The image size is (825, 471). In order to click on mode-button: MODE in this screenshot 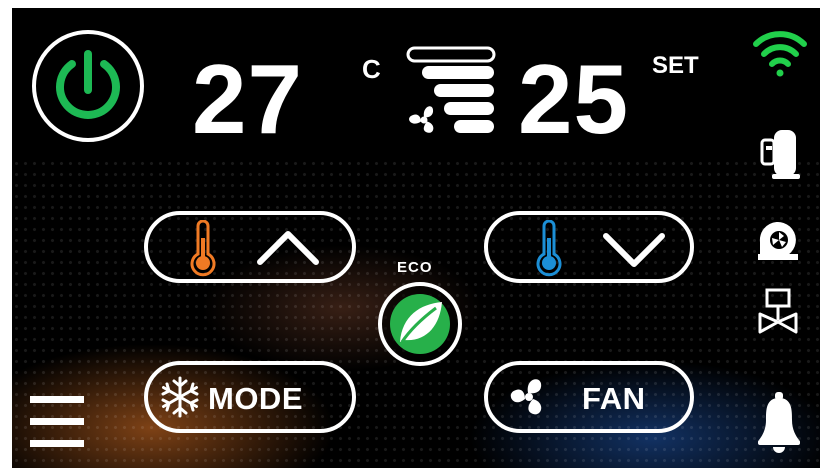, I will do `click(250, 397)`.